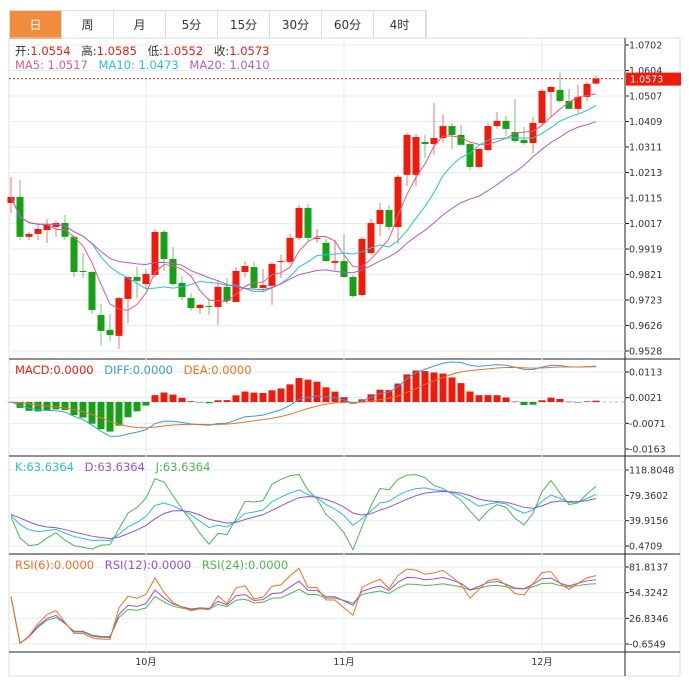 This screenshot has width=689, height=687. Describe the element at coordinates (344, 662) in the screenshot. I see `x-axis-label: 11月` at that location.